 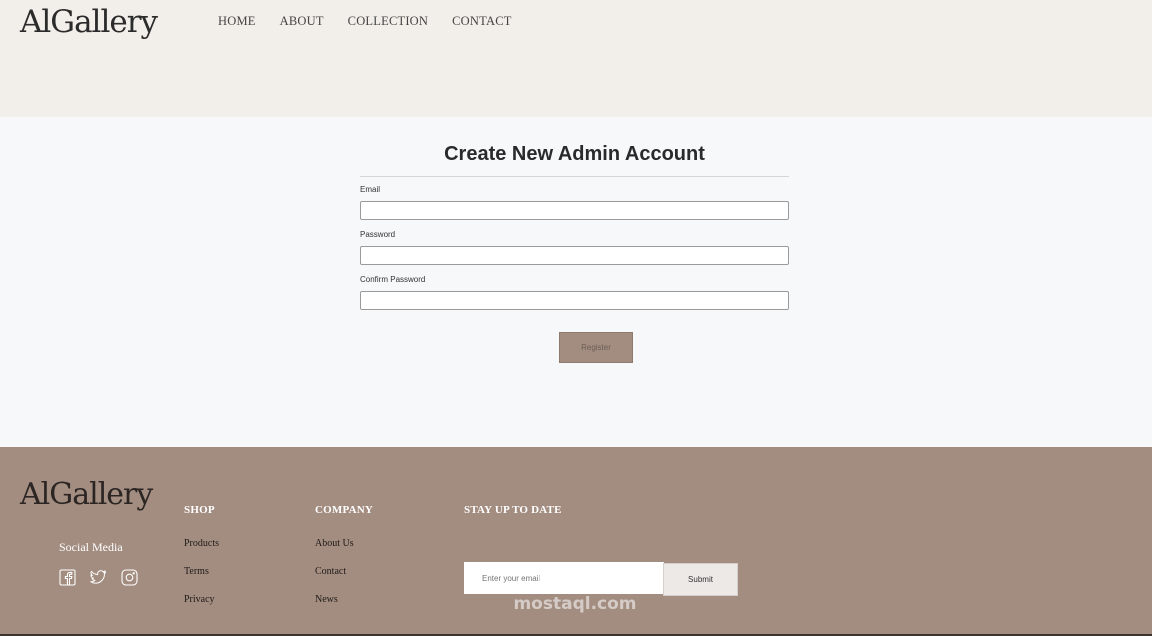 I want to click on site-logo: AlGallery, so click(x=89, y=22).